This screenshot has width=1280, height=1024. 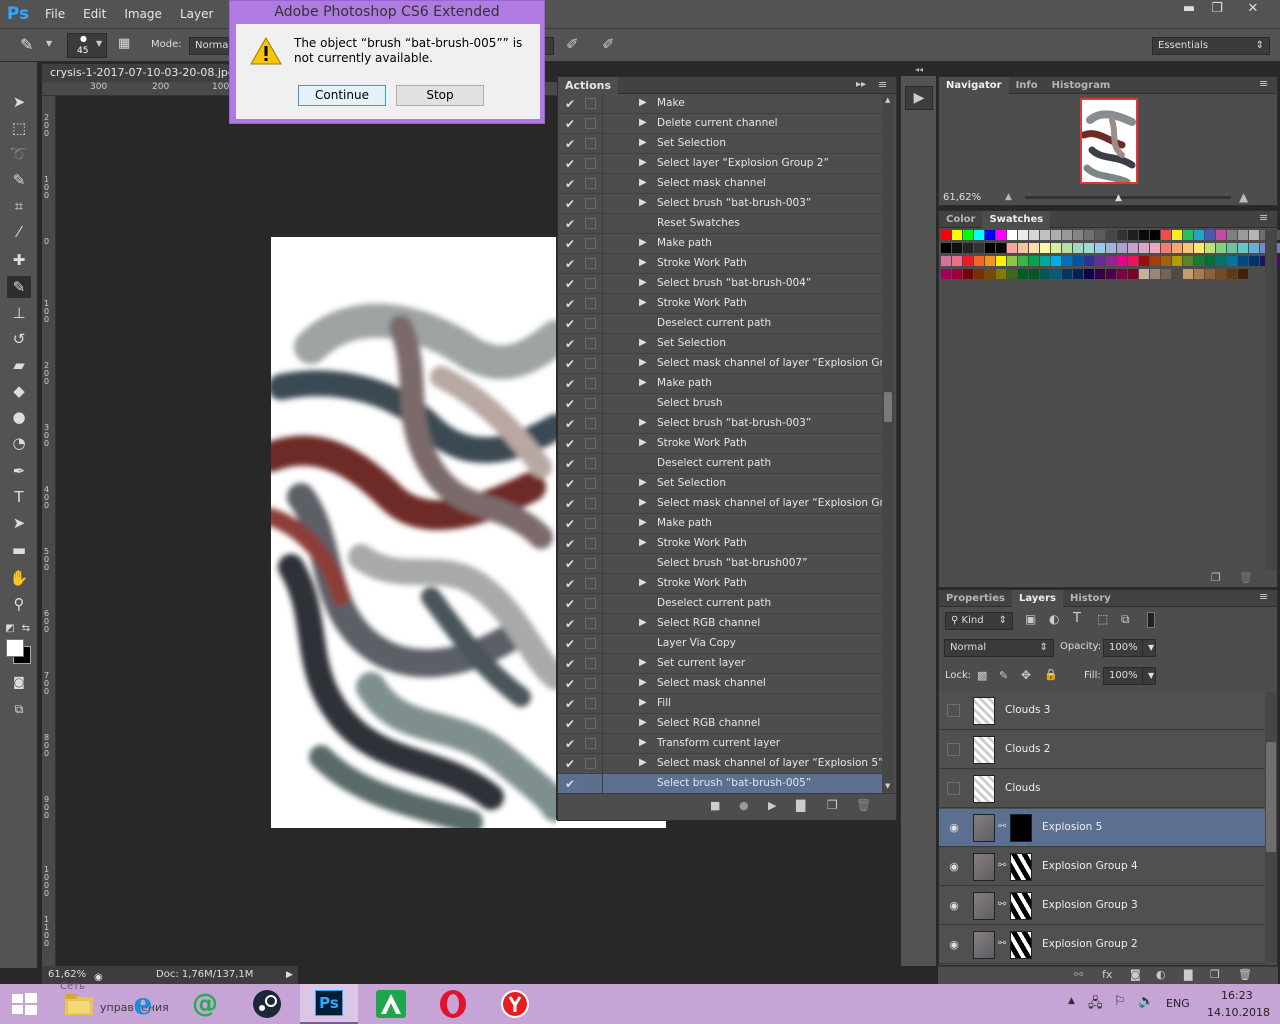 I want to click on navigator-preview, so click(x=1109, y=141).